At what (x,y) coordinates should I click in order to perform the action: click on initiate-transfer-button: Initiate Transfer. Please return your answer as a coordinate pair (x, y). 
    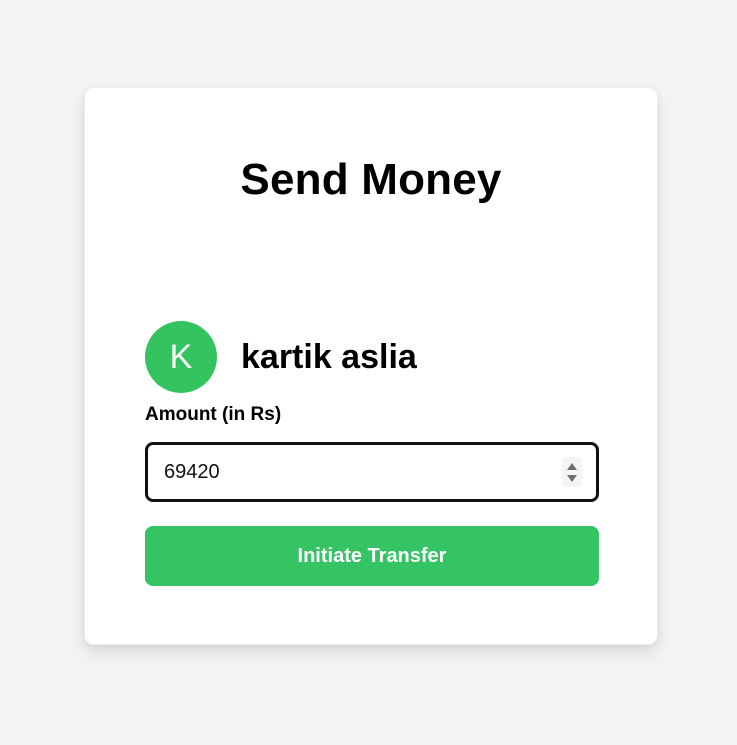
    Looking at the image, I should click on (372, 556).